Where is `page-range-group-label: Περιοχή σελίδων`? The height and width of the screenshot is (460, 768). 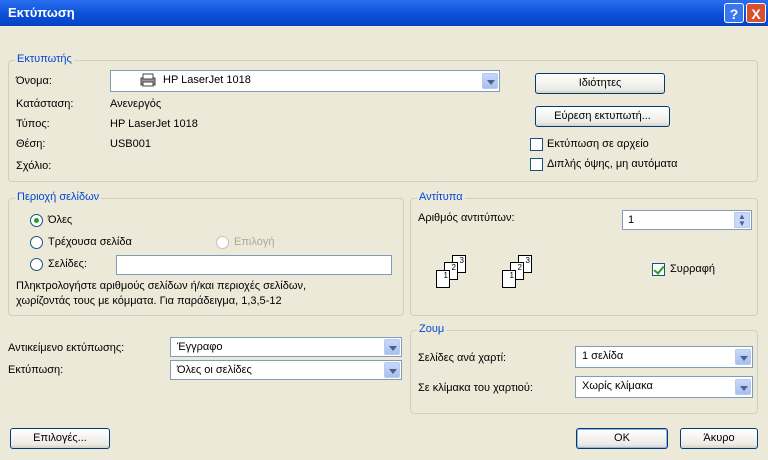
page-range-group-label: Περιοχή σελίδων is located at coordinates (58, 197).